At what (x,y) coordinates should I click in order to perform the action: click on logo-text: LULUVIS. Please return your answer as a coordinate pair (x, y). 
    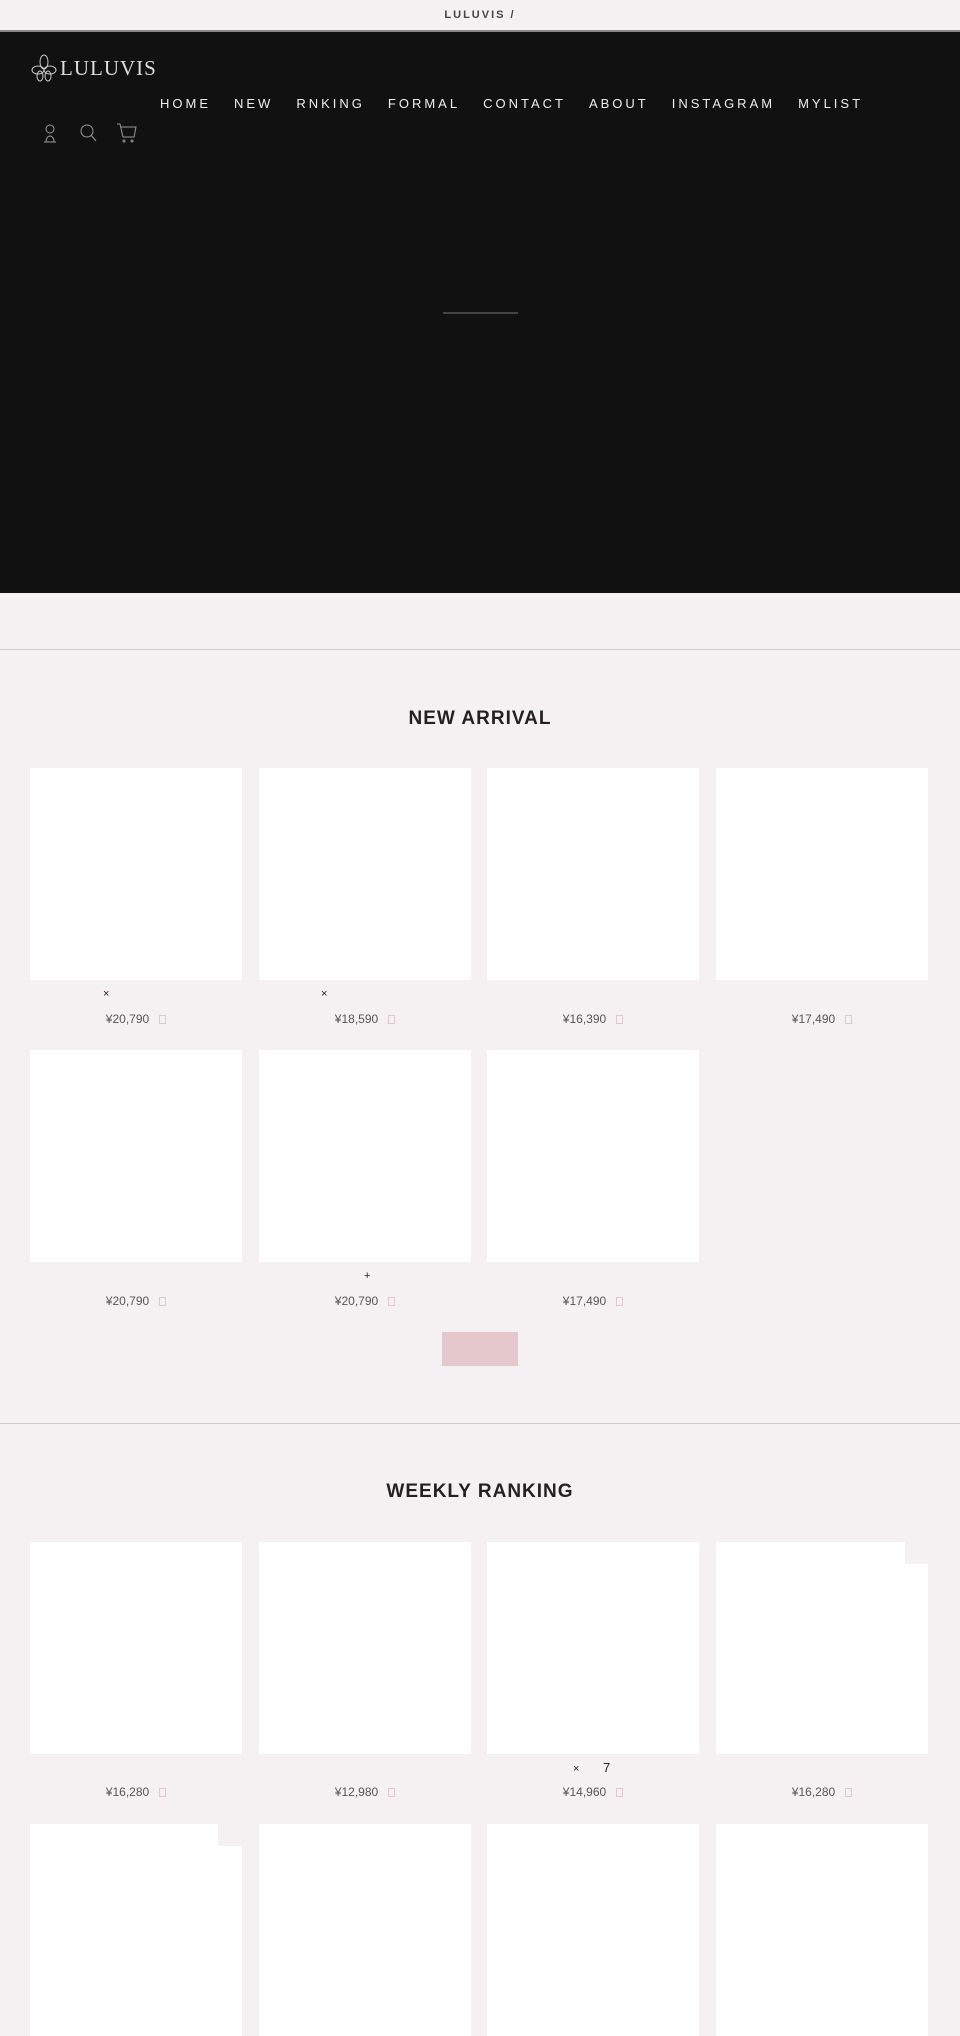
    Looking at the image, I should click on (108, 67).